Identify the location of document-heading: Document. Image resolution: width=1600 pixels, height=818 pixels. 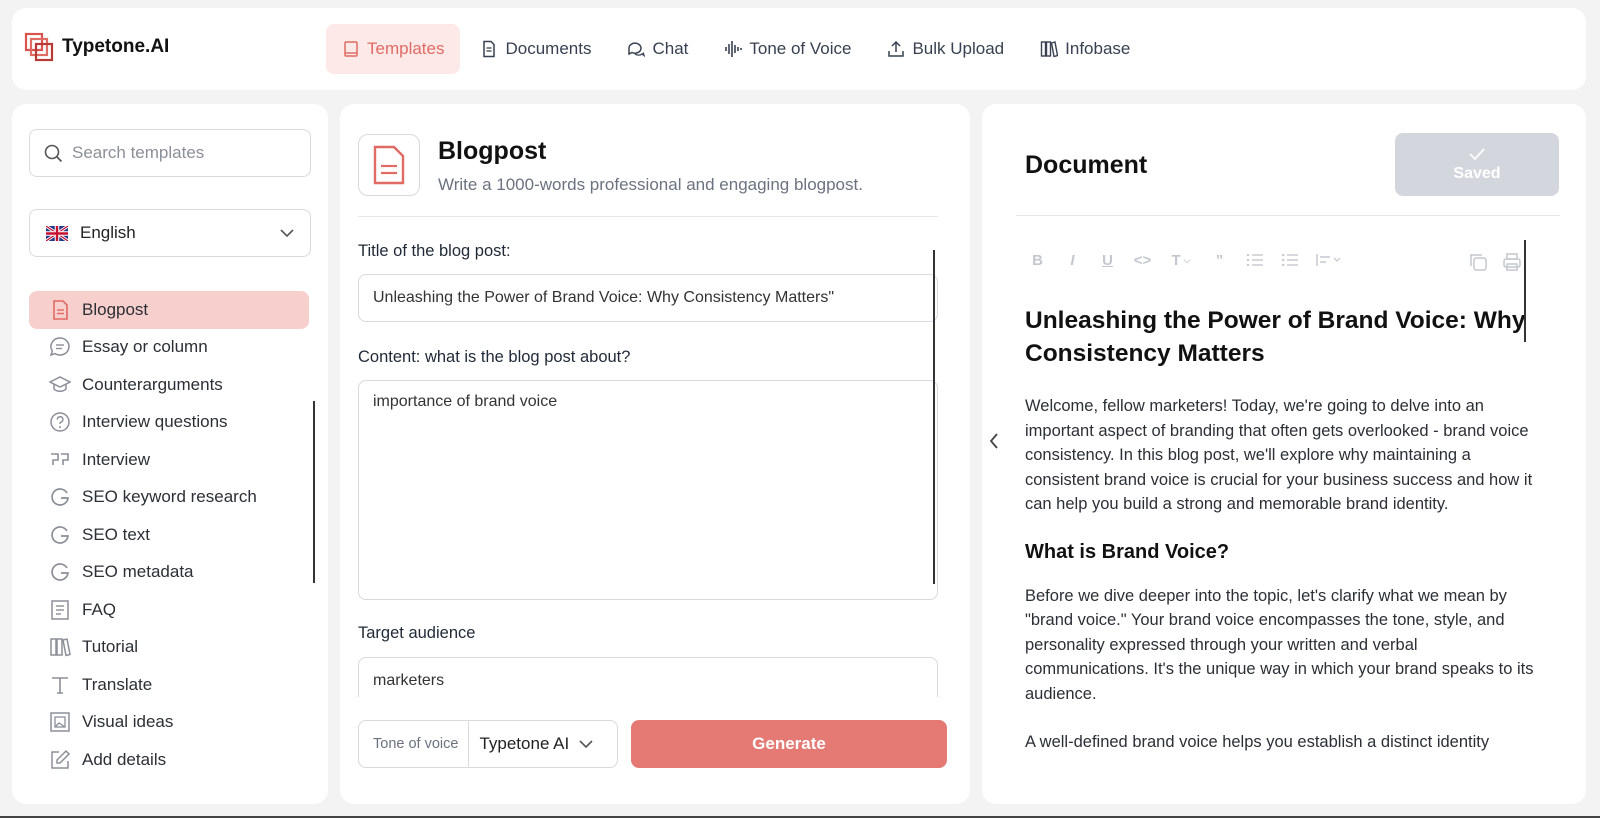
(1086, 165).